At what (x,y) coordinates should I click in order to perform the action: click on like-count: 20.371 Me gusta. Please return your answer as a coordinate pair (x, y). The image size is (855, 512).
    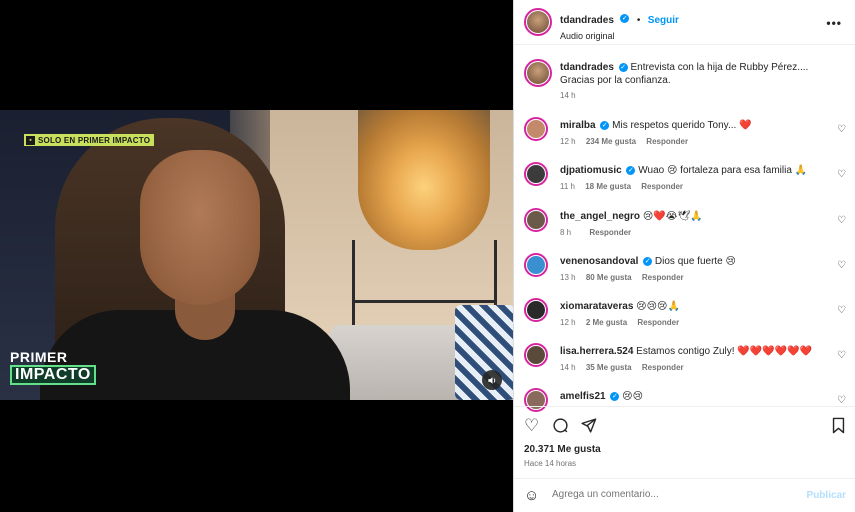
    Looking at the image, I should click on (562, 449).